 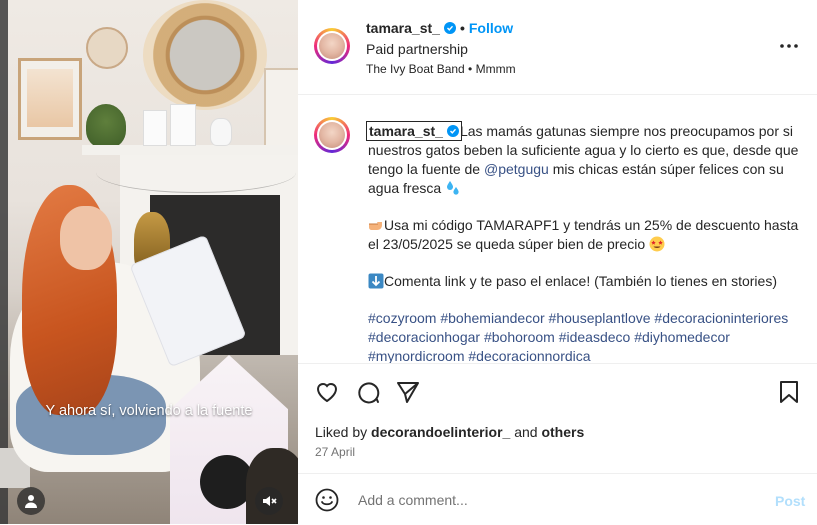 I want to click on audio-track-link: The Ivy Boat Band • Mmmm, so click(x=441, y=69).